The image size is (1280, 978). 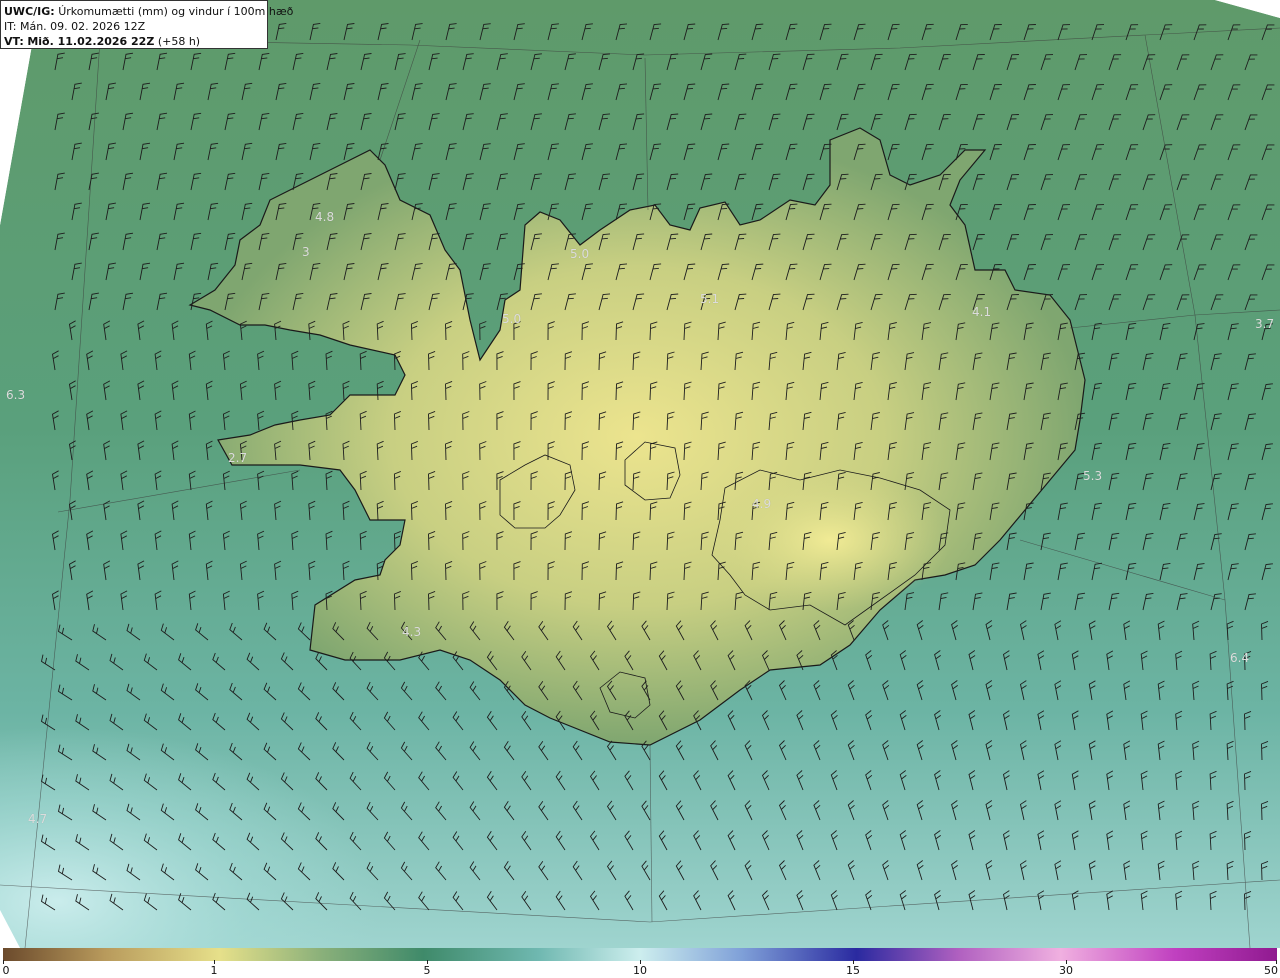 What do you see at coordinates (762, 504) in the screenshot?
I see `value-label-vatnajokull: 4.9` at bounding box center [762, 504].